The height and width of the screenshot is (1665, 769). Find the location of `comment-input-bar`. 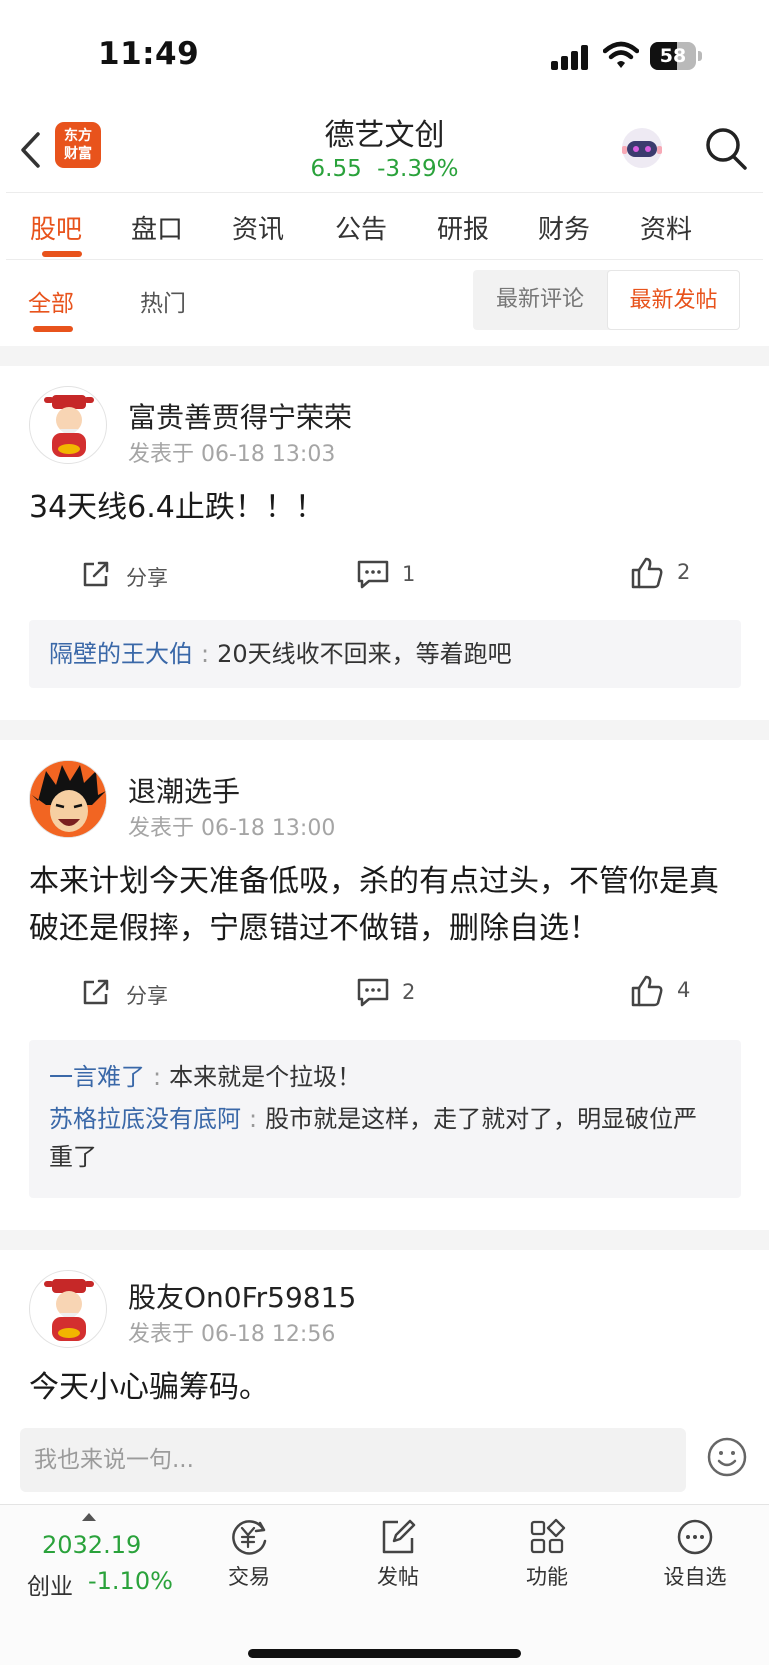

comment-input-bar is located at coordinates (384, 1461).